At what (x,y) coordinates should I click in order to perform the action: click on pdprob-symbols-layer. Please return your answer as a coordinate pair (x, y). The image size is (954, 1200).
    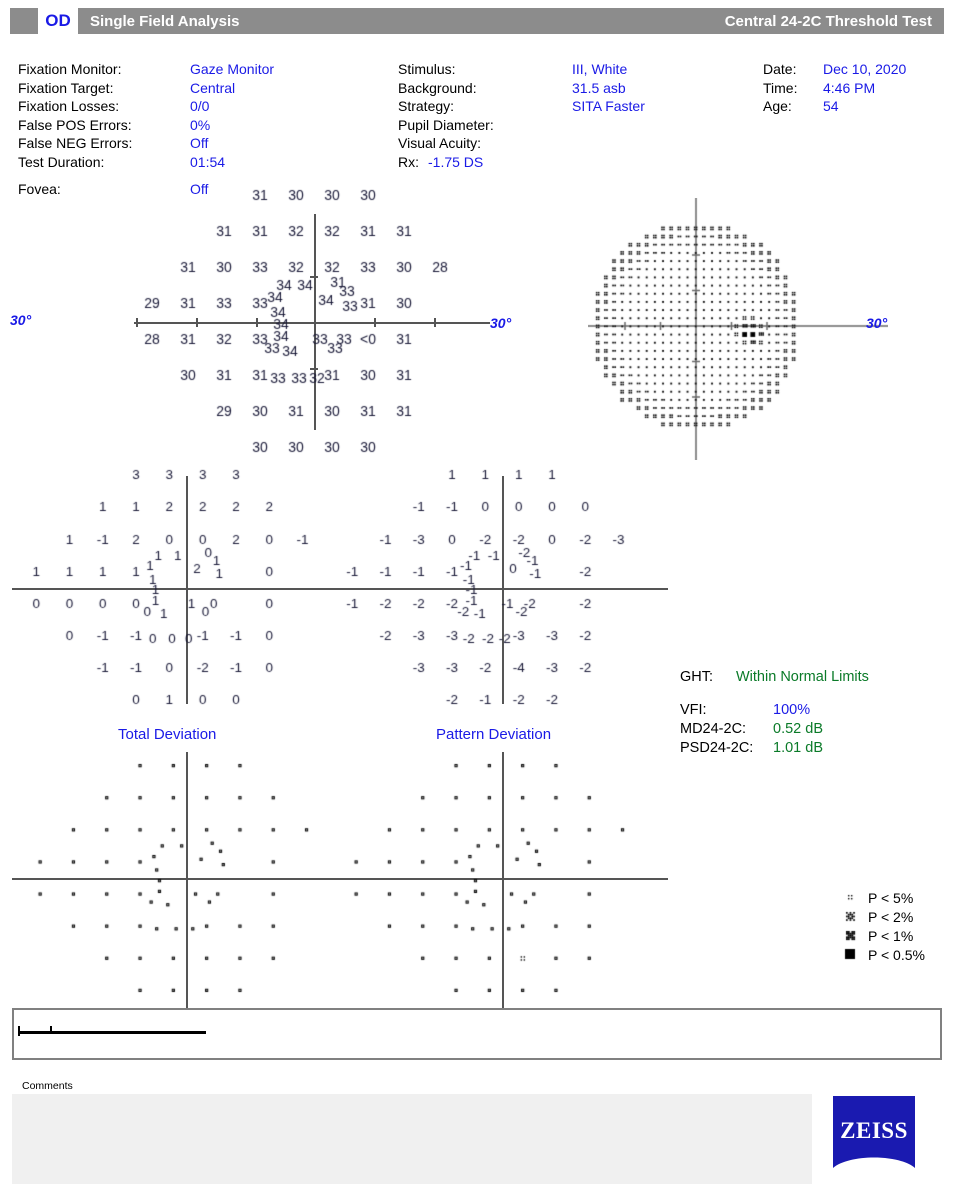
    Looking at the image, I should click on (503, 881).